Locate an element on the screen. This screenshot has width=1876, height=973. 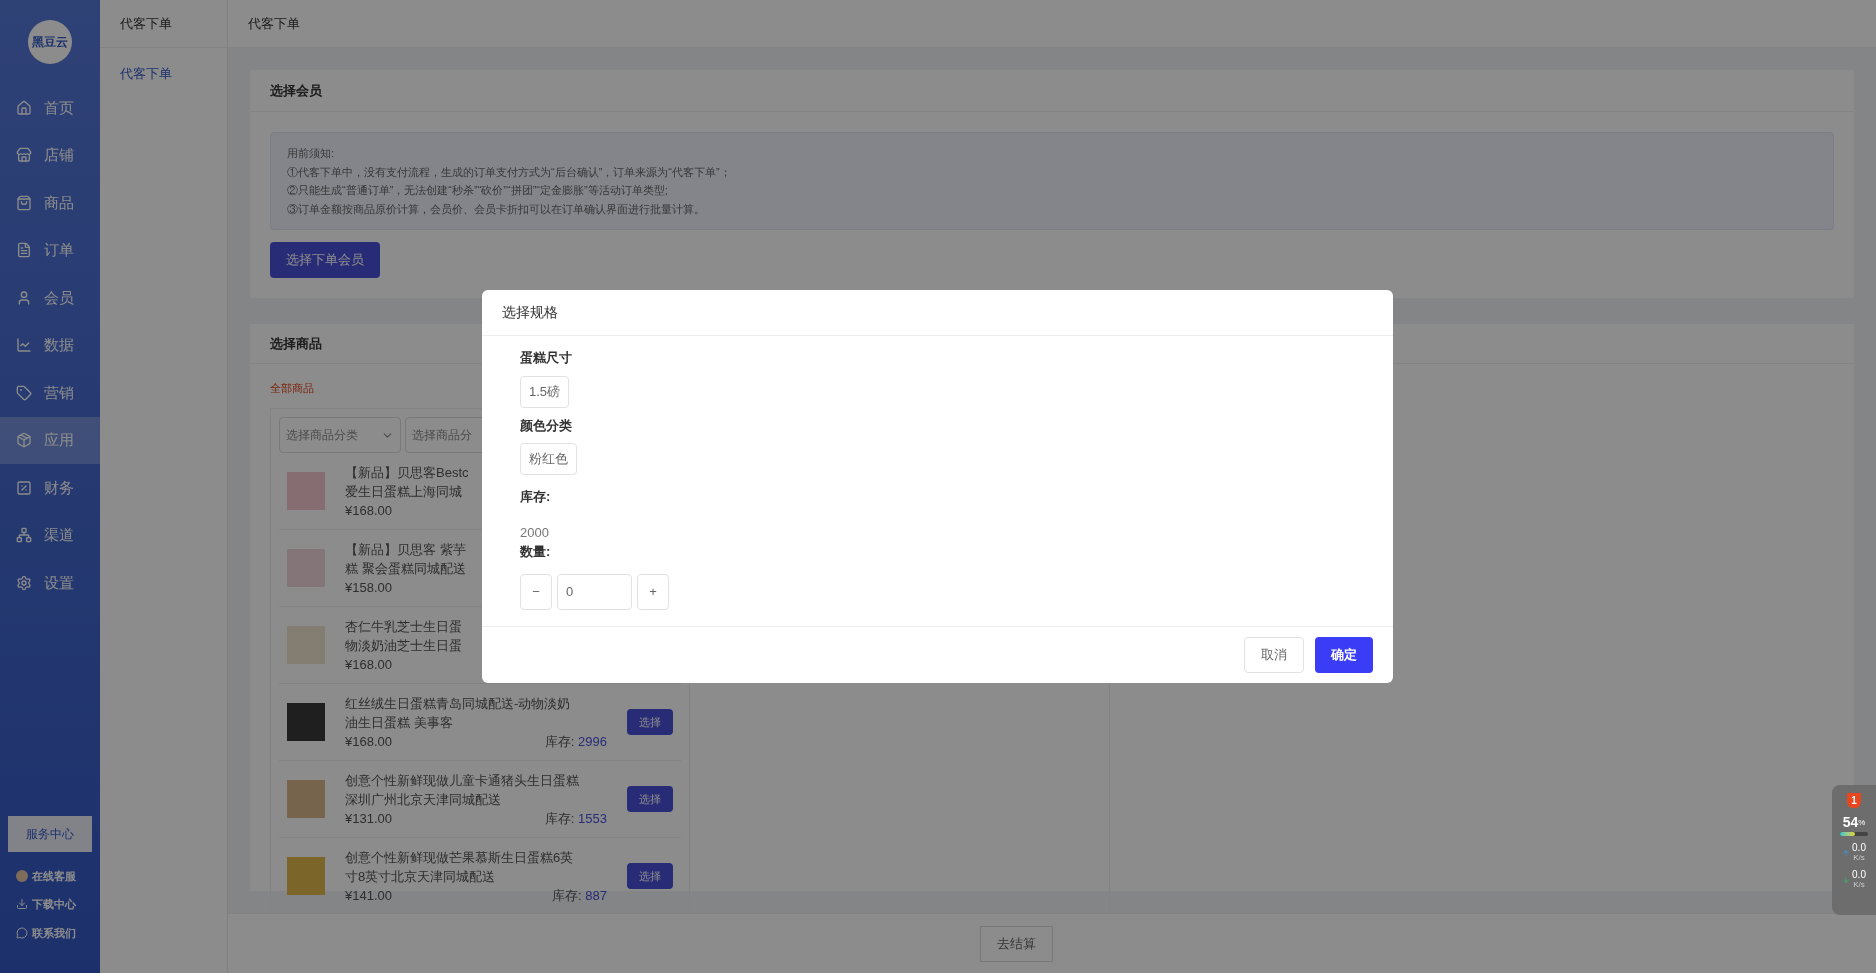
chat-icon is located at coordinates (22, 932).